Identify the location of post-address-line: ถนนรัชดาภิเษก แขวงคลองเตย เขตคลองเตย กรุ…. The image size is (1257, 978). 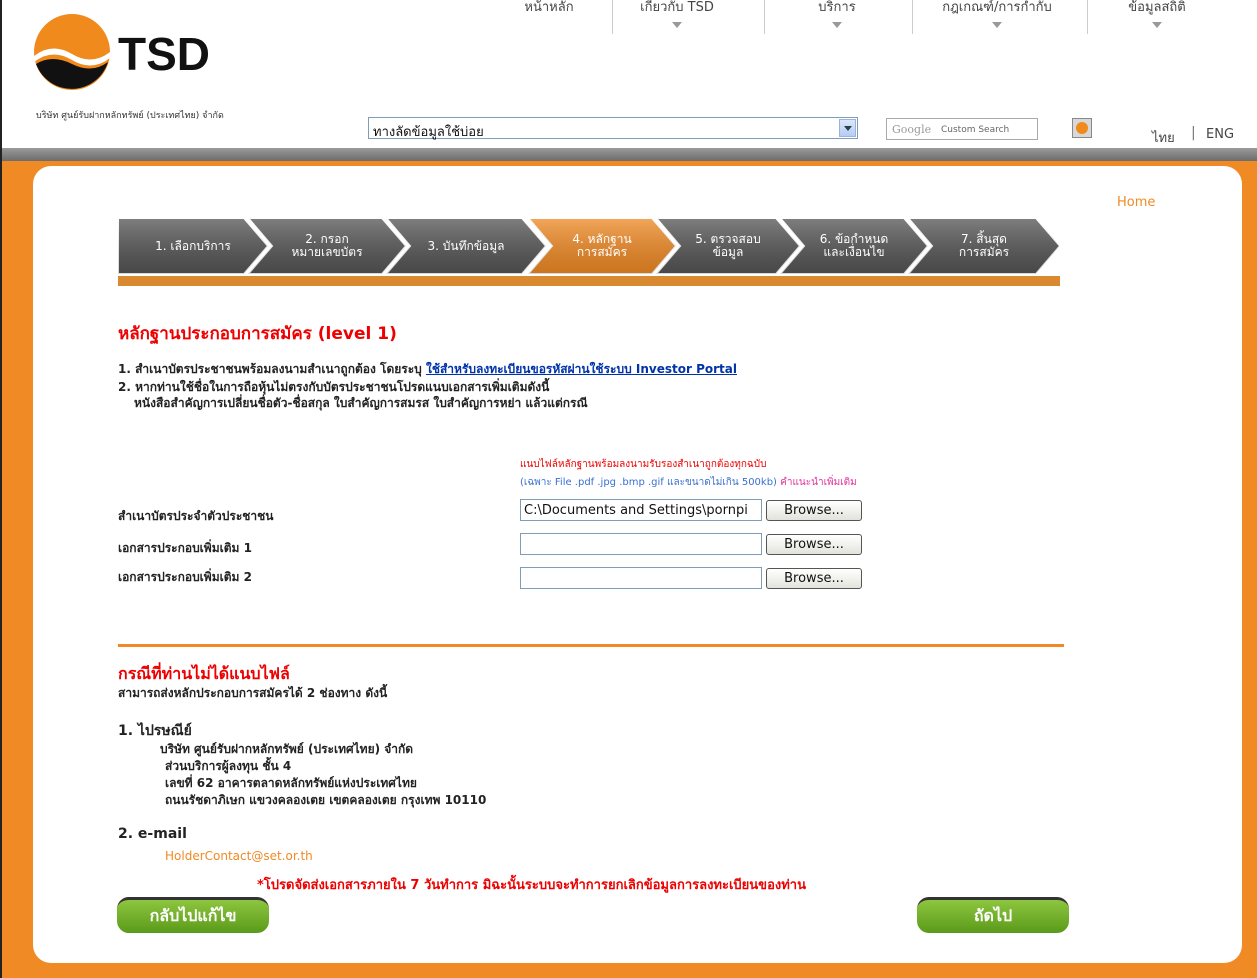
(326, 800).